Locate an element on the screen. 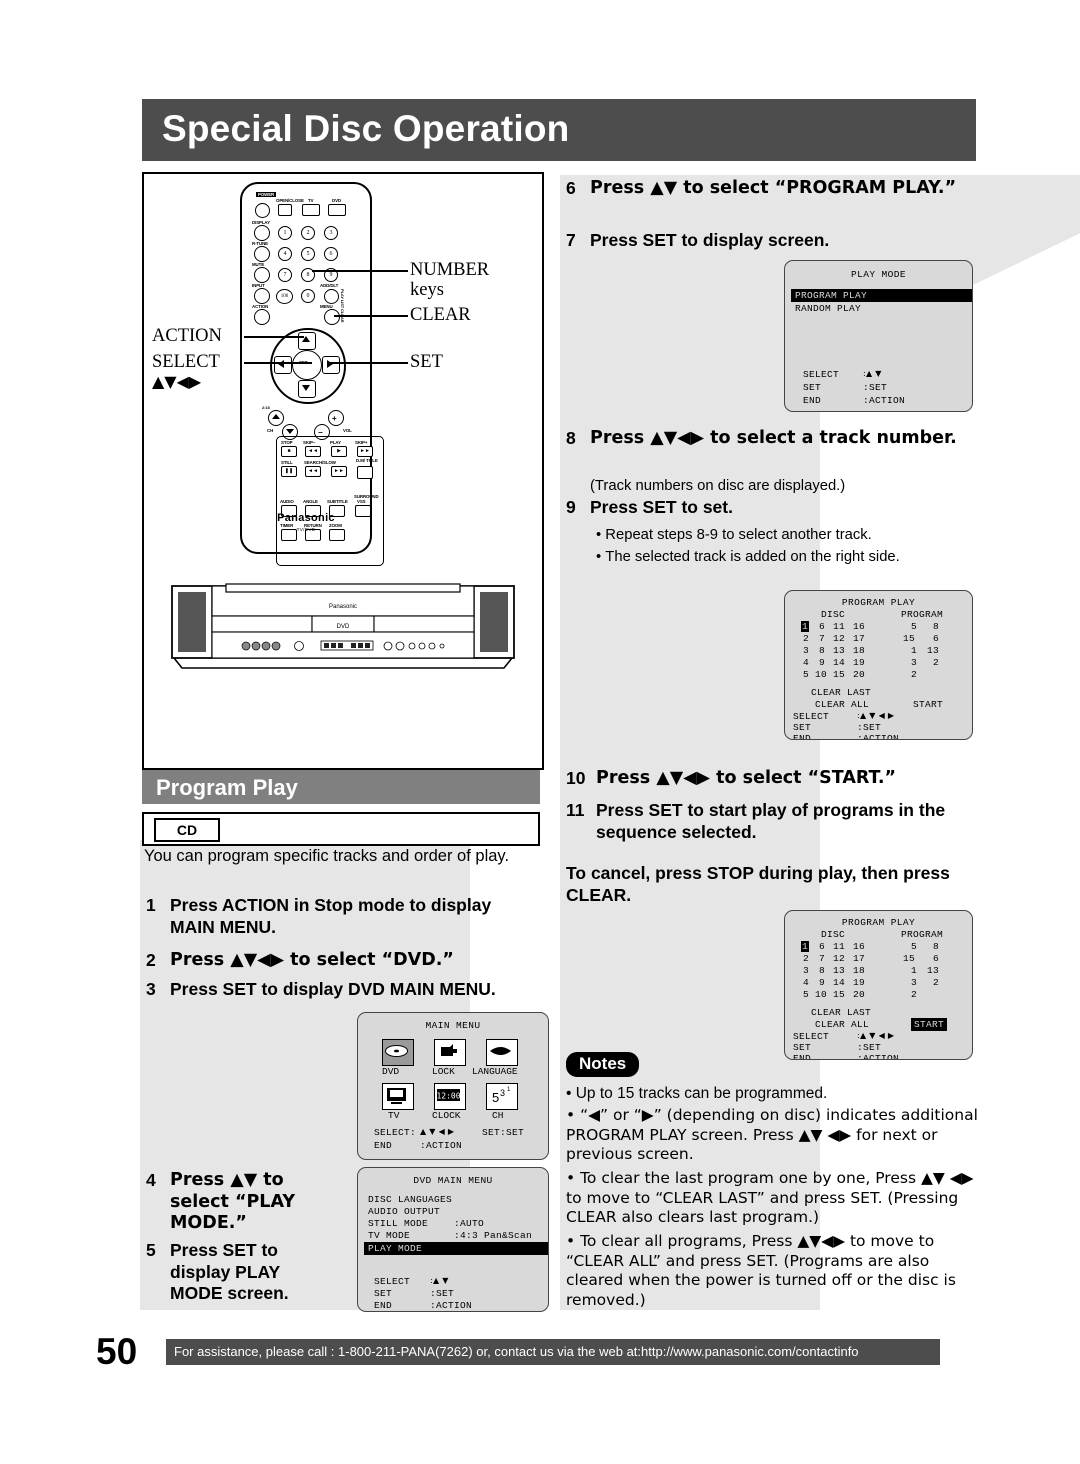 The image size is (1080, 1464). dvd-row-4-label: PLAY MODE is located at coordinates (456, 1248).